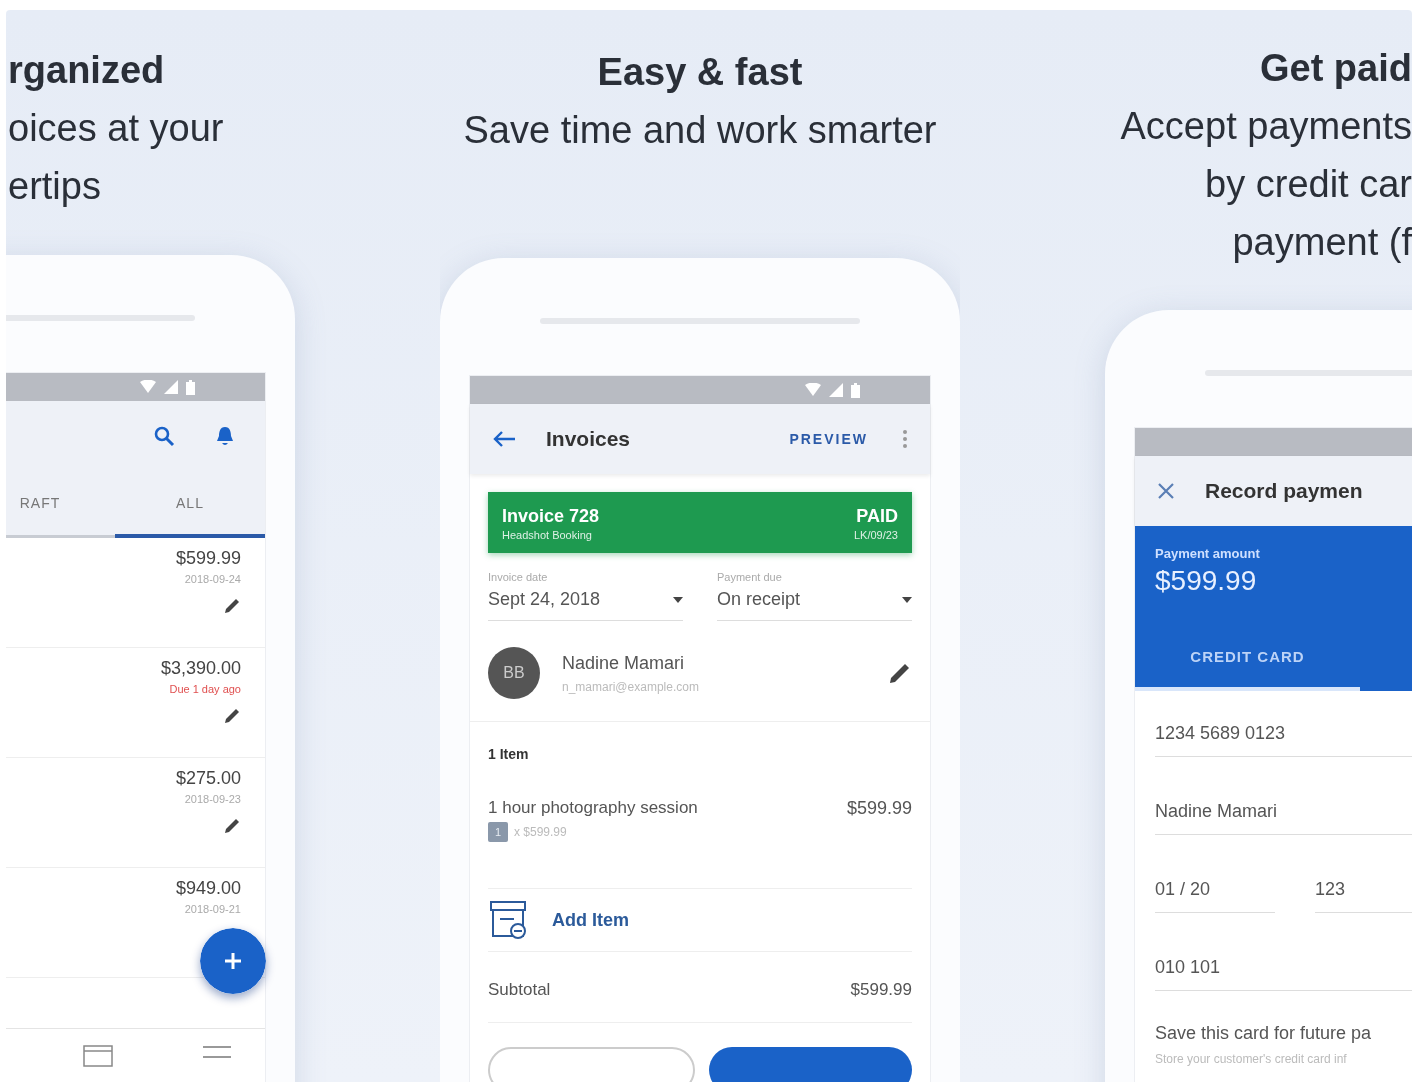  I want to click on invoice-reference: LK/09/23, so click(875, 535).